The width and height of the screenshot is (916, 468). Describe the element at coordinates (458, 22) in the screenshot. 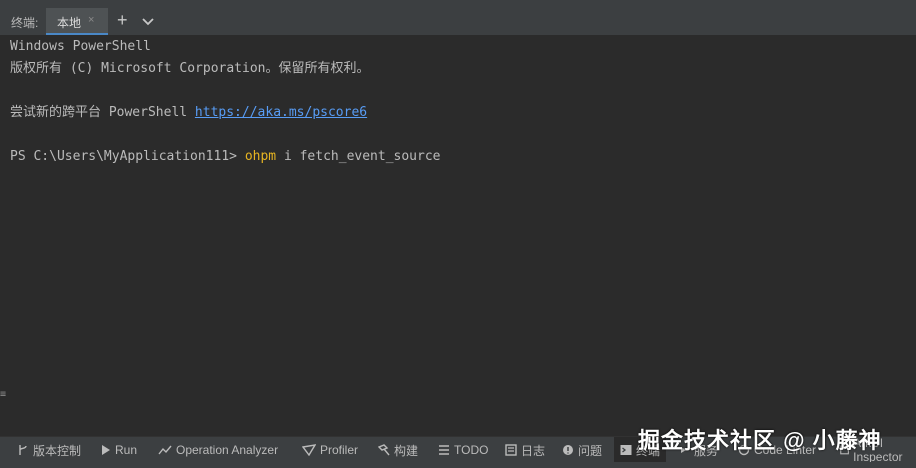

I see `terminal-tab-bar: 终端: 本地 × +` at that location.